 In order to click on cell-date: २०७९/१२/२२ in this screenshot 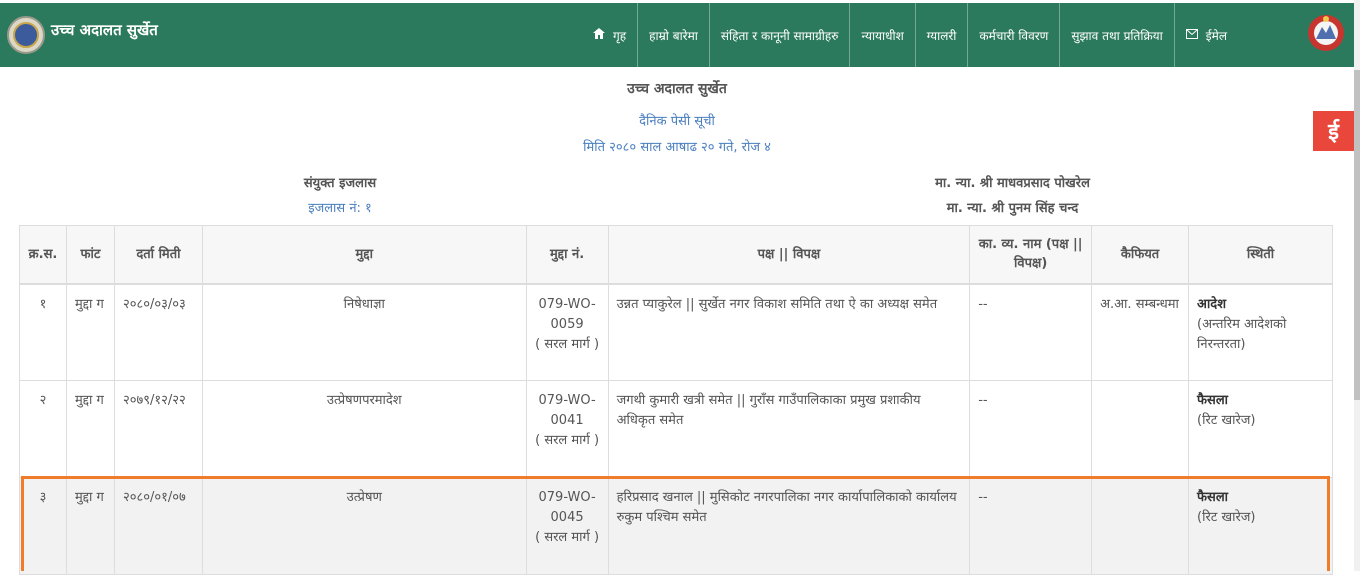, I will do `click(158, 429)`.